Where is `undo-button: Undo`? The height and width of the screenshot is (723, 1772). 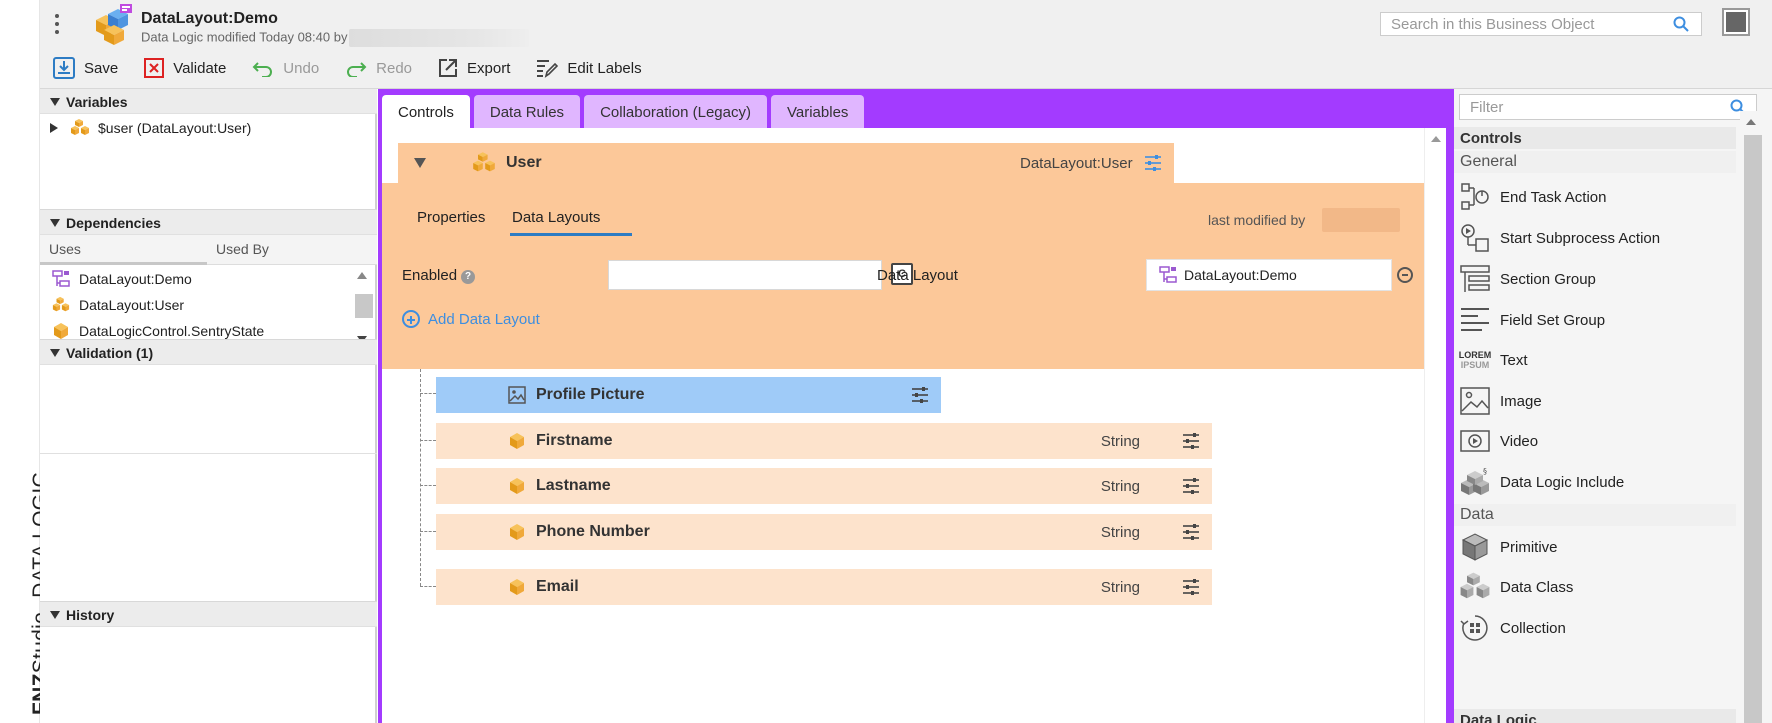
undo-button: Undo is located at coordinates (285, 68).